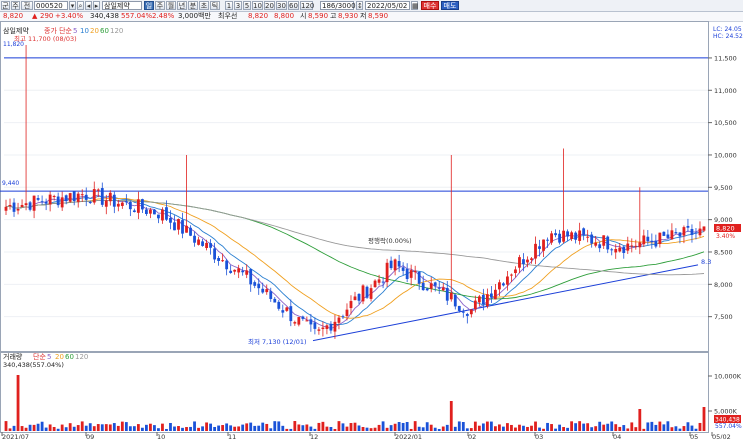 The image size is (743, 439). Describe the element at coordinates (307, 5) in the screenshot. I see `interval-120-button: 120` at that location.